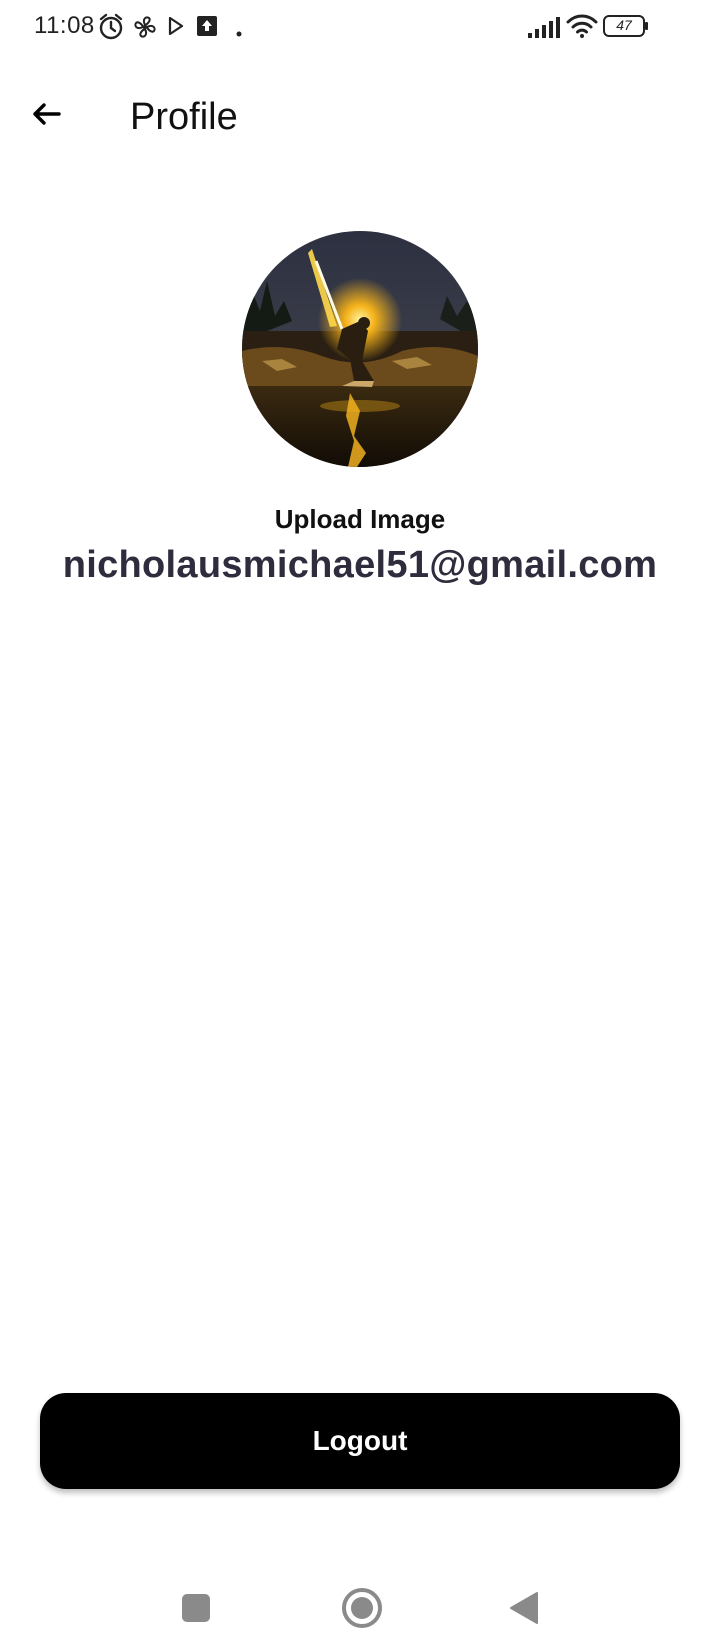  I want to click on user-email: nicholausmichael51@gmail.com, so click(360, 565).